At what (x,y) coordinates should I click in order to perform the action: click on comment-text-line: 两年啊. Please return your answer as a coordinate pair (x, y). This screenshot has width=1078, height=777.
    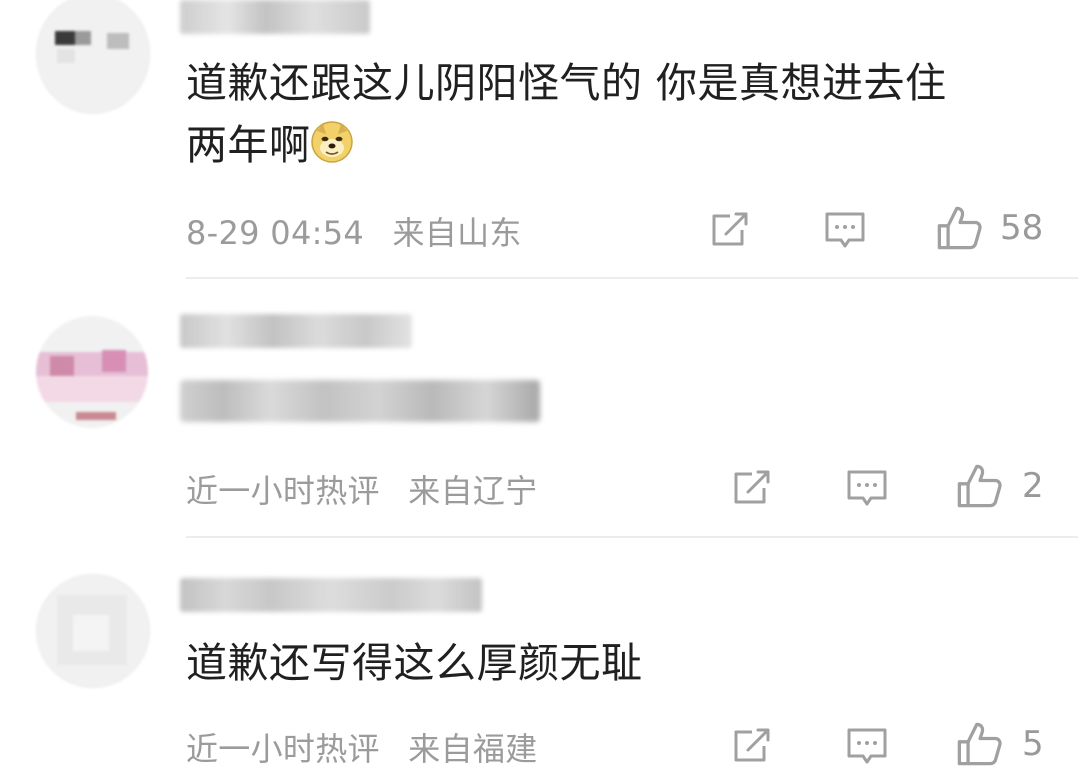
    Looking at the image, I should click on (616, 145).